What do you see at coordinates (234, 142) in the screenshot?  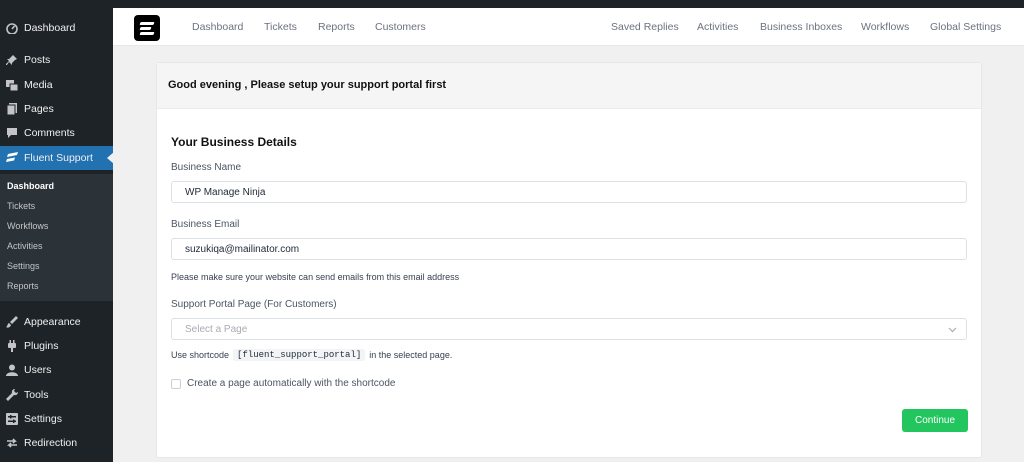 I see `section-title: Your Business Details` at bounding box center [234, 142].